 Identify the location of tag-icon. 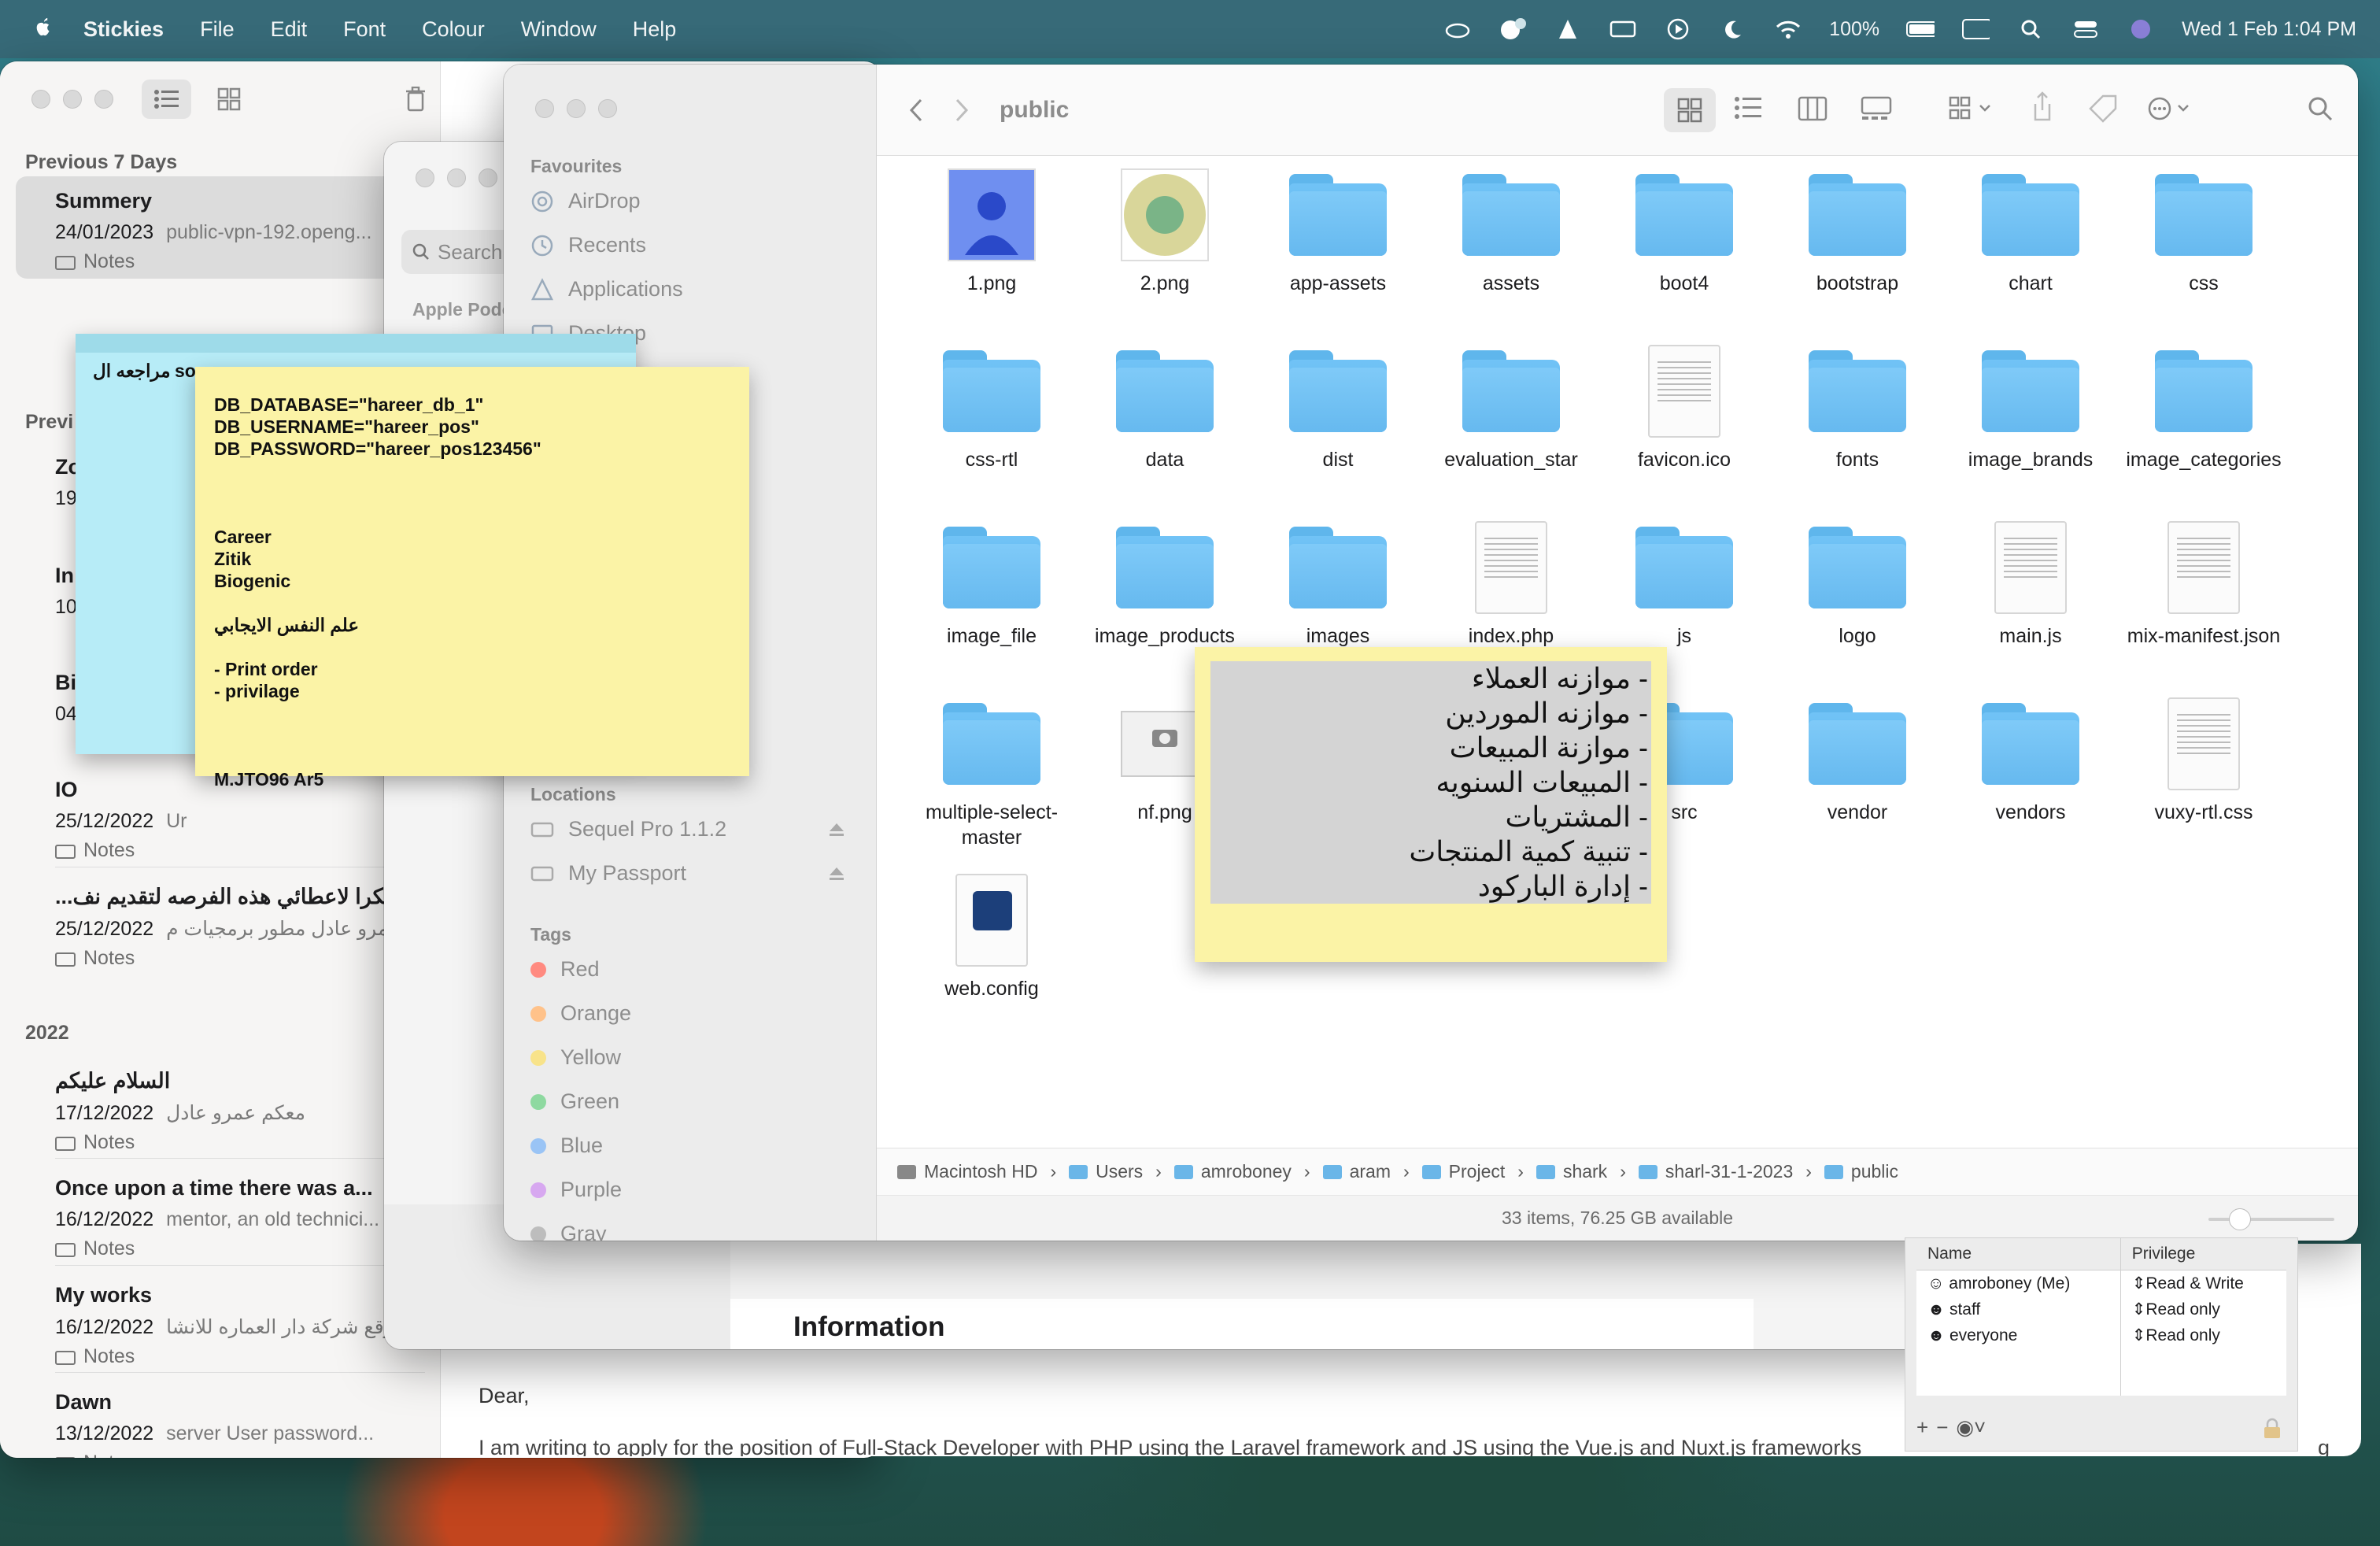
(2103, 108).